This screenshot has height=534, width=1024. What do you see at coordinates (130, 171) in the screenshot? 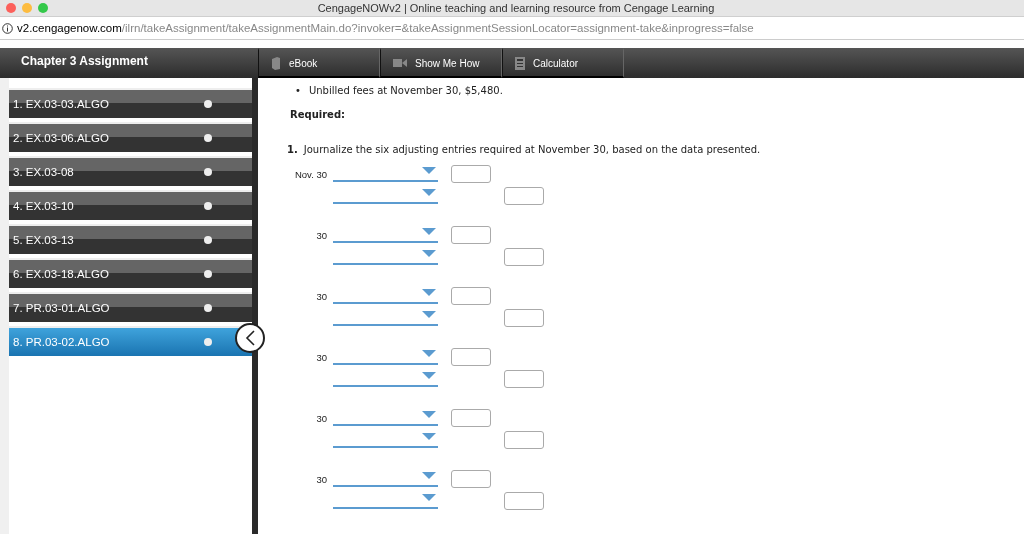
I see `sidebar-item: 3. EX.03-08` at bounding box center [130, 171].